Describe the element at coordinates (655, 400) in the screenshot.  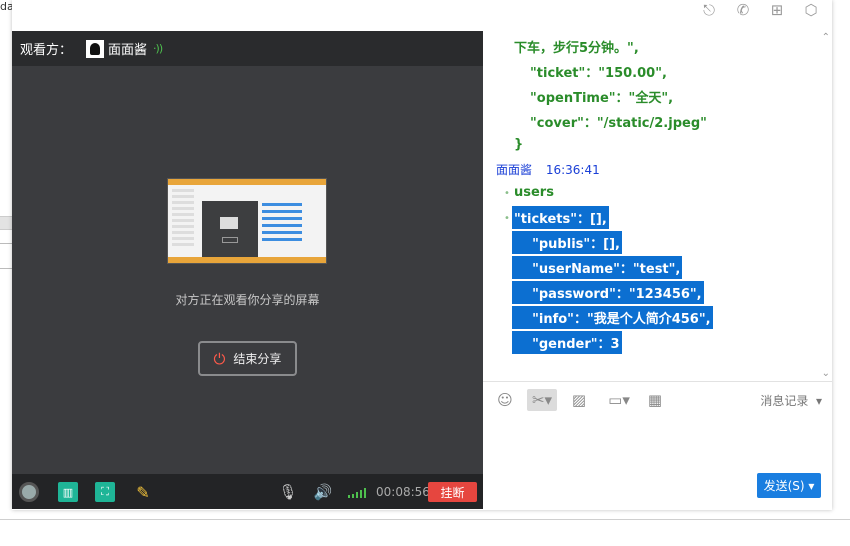
I see `calendar-icon: ▦` at that location.